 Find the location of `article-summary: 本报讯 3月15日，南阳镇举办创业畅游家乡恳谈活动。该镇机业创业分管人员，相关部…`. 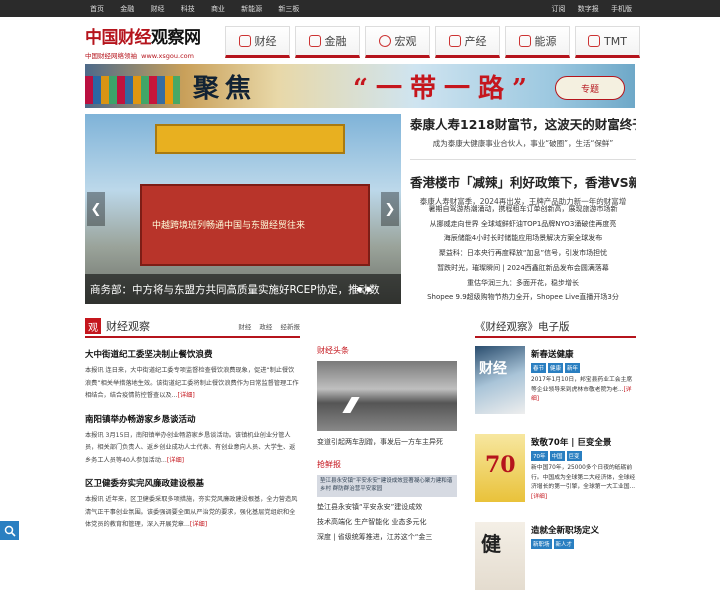

article-summary: 本报讯 3月15日，南阳镇举办创业畅游家乡恳谈活动。该镇机业创业分管人员，相关部… is located at coordinates (190, 447).